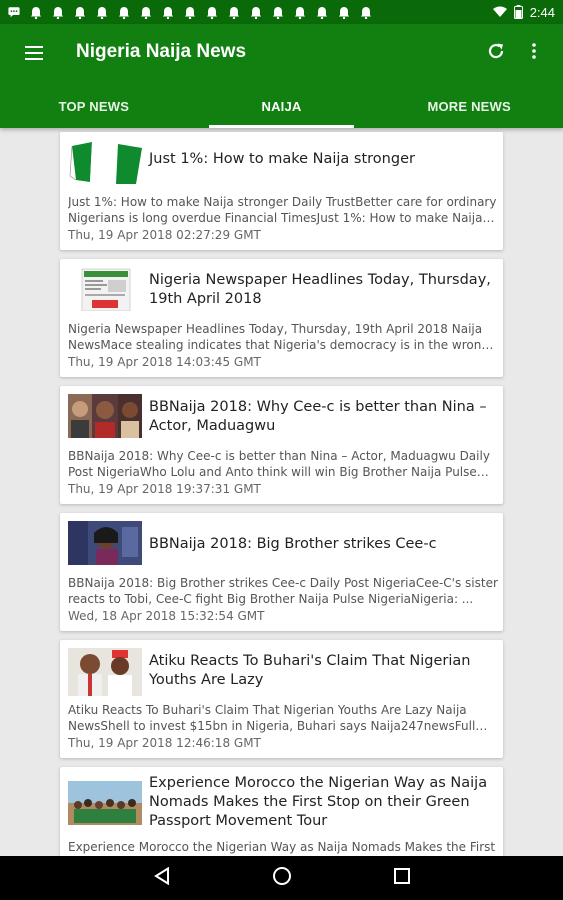  Describe the element at coordinates (281, 54) in the screenshot. I see `toolbar: Nigeria Naija News` at that location.